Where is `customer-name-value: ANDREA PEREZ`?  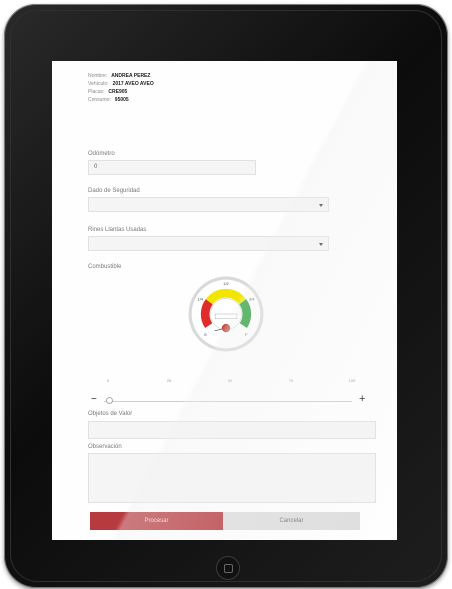
customer-name-value: ANDREA PEREZ is located at coordinates (131, 76).